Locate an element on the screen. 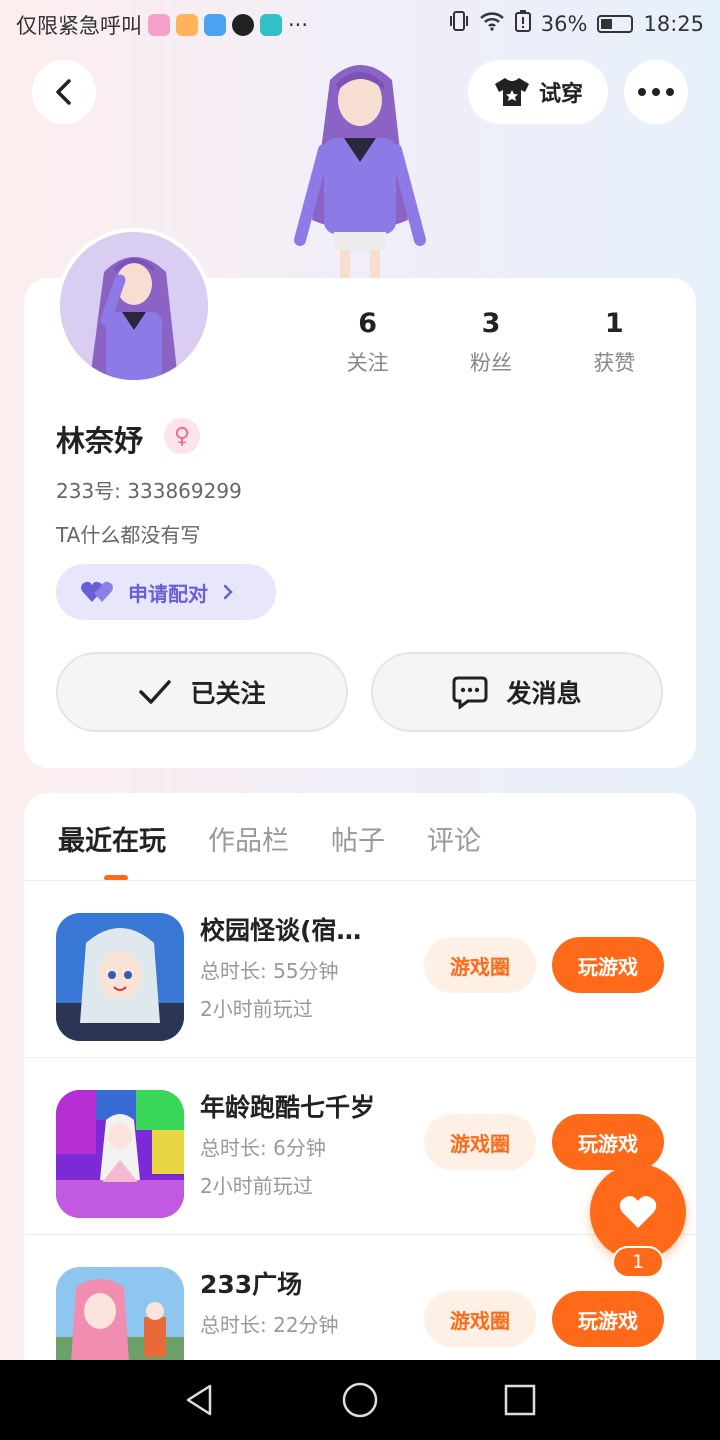 This screenshot has width=720, height=1440. profile-tabs: 最近在玩 作品栏 帖子 评论 is located at coordinates (269, 838).